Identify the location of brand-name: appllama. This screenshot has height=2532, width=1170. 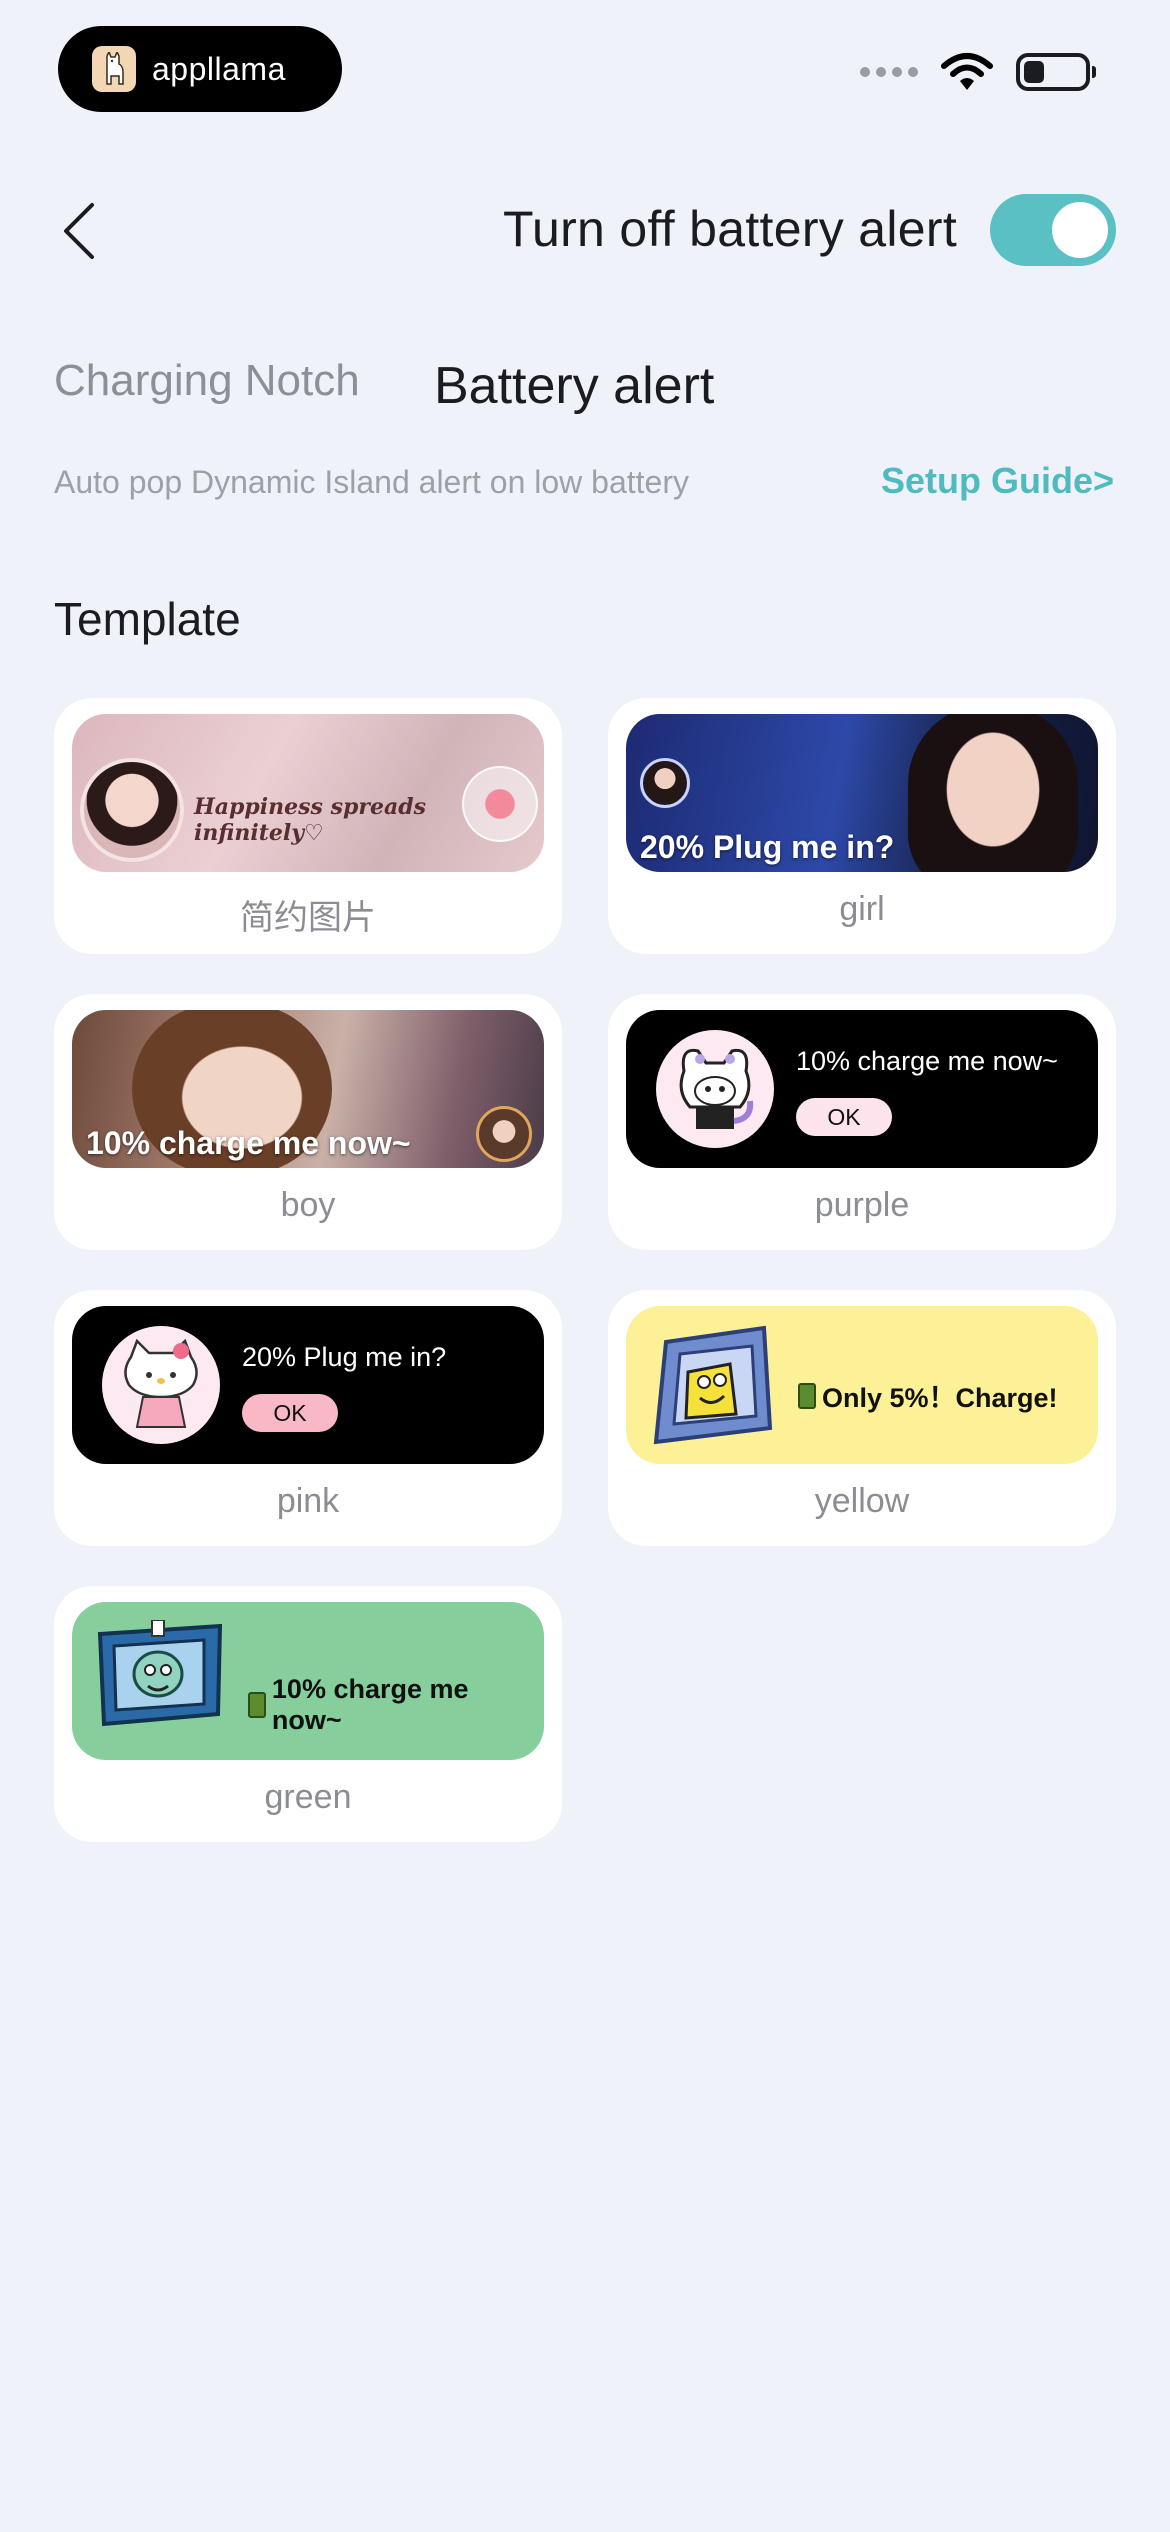
(219, 68).